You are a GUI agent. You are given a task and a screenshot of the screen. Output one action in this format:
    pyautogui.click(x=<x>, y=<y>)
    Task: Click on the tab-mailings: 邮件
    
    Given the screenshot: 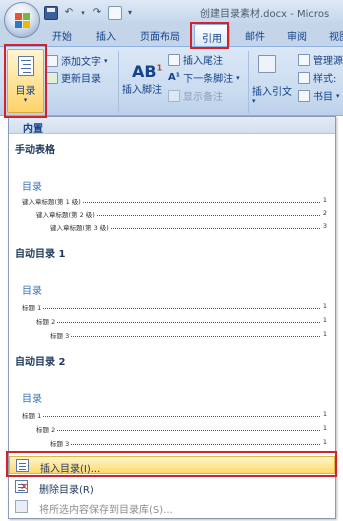 What is the action you would take?
    pyautogui.click(x=255, y=35)
    